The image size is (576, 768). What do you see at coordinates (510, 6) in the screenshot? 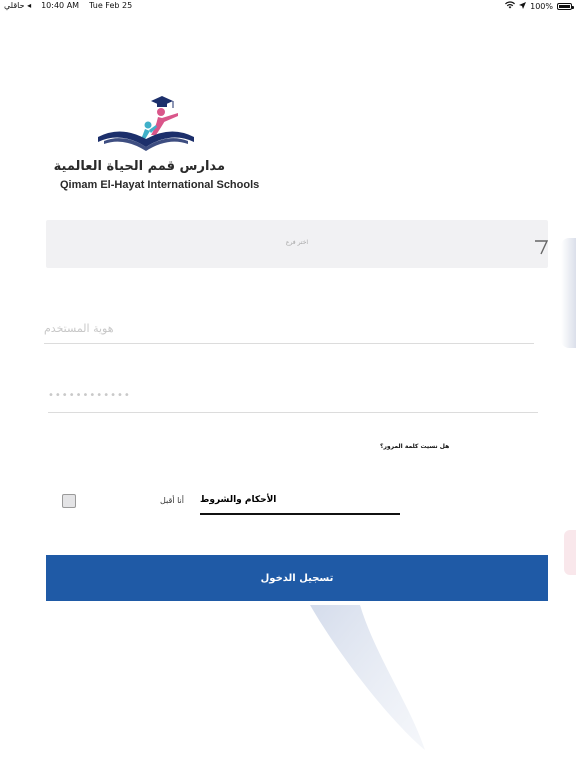
I see `wifi-icon` at bounding box center [510, 6].